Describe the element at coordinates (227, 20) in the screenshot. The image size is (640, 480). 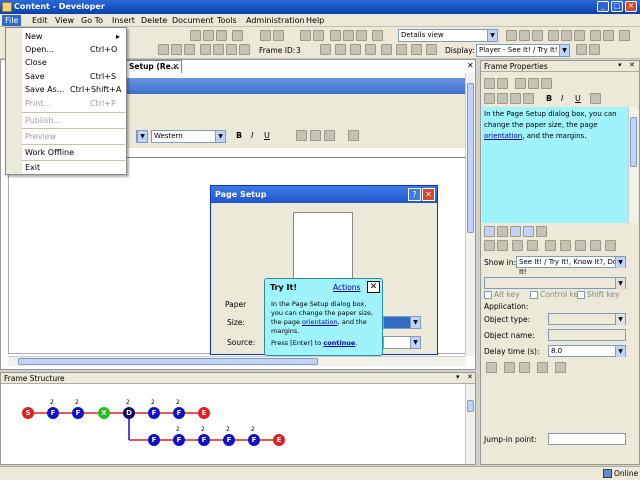
I see `menu-tools: Tools` at that location.